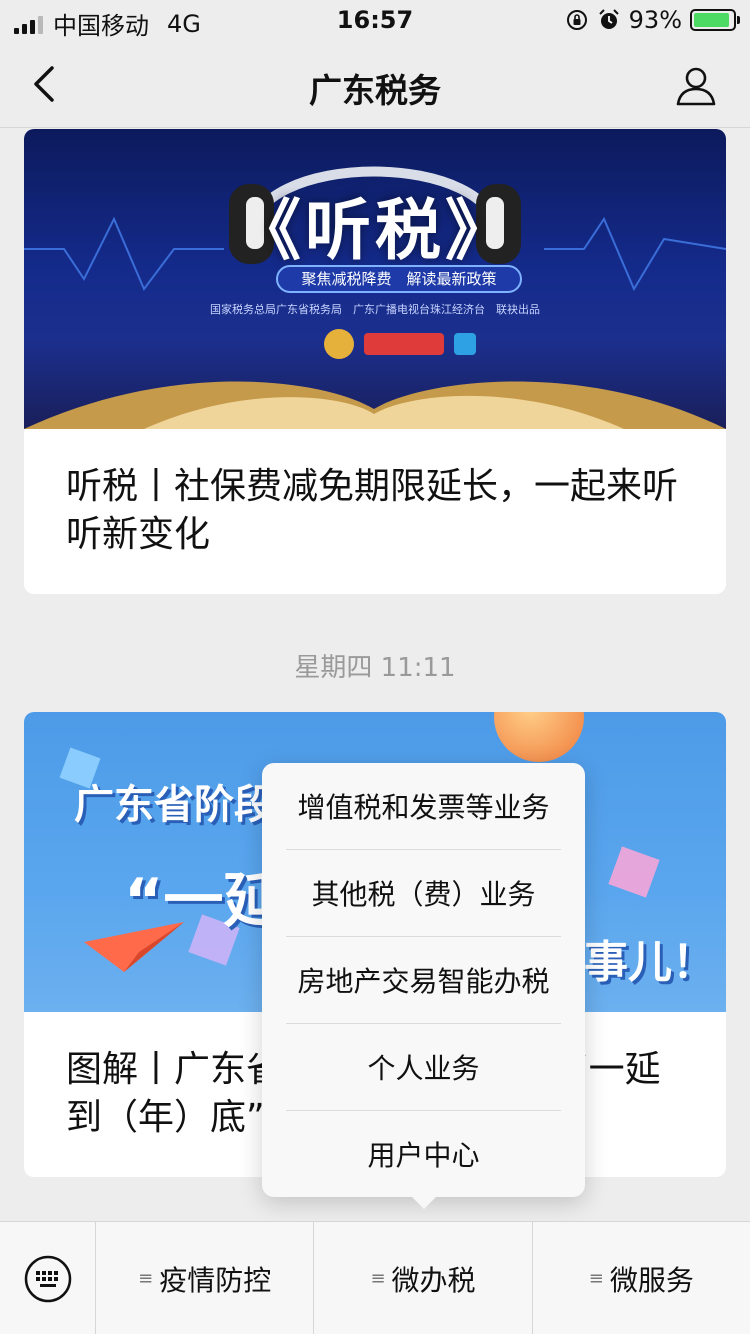 The image size is (750, 1334). I want to click on submenu-item-user-center: 用户中心, so click(423, 1154).